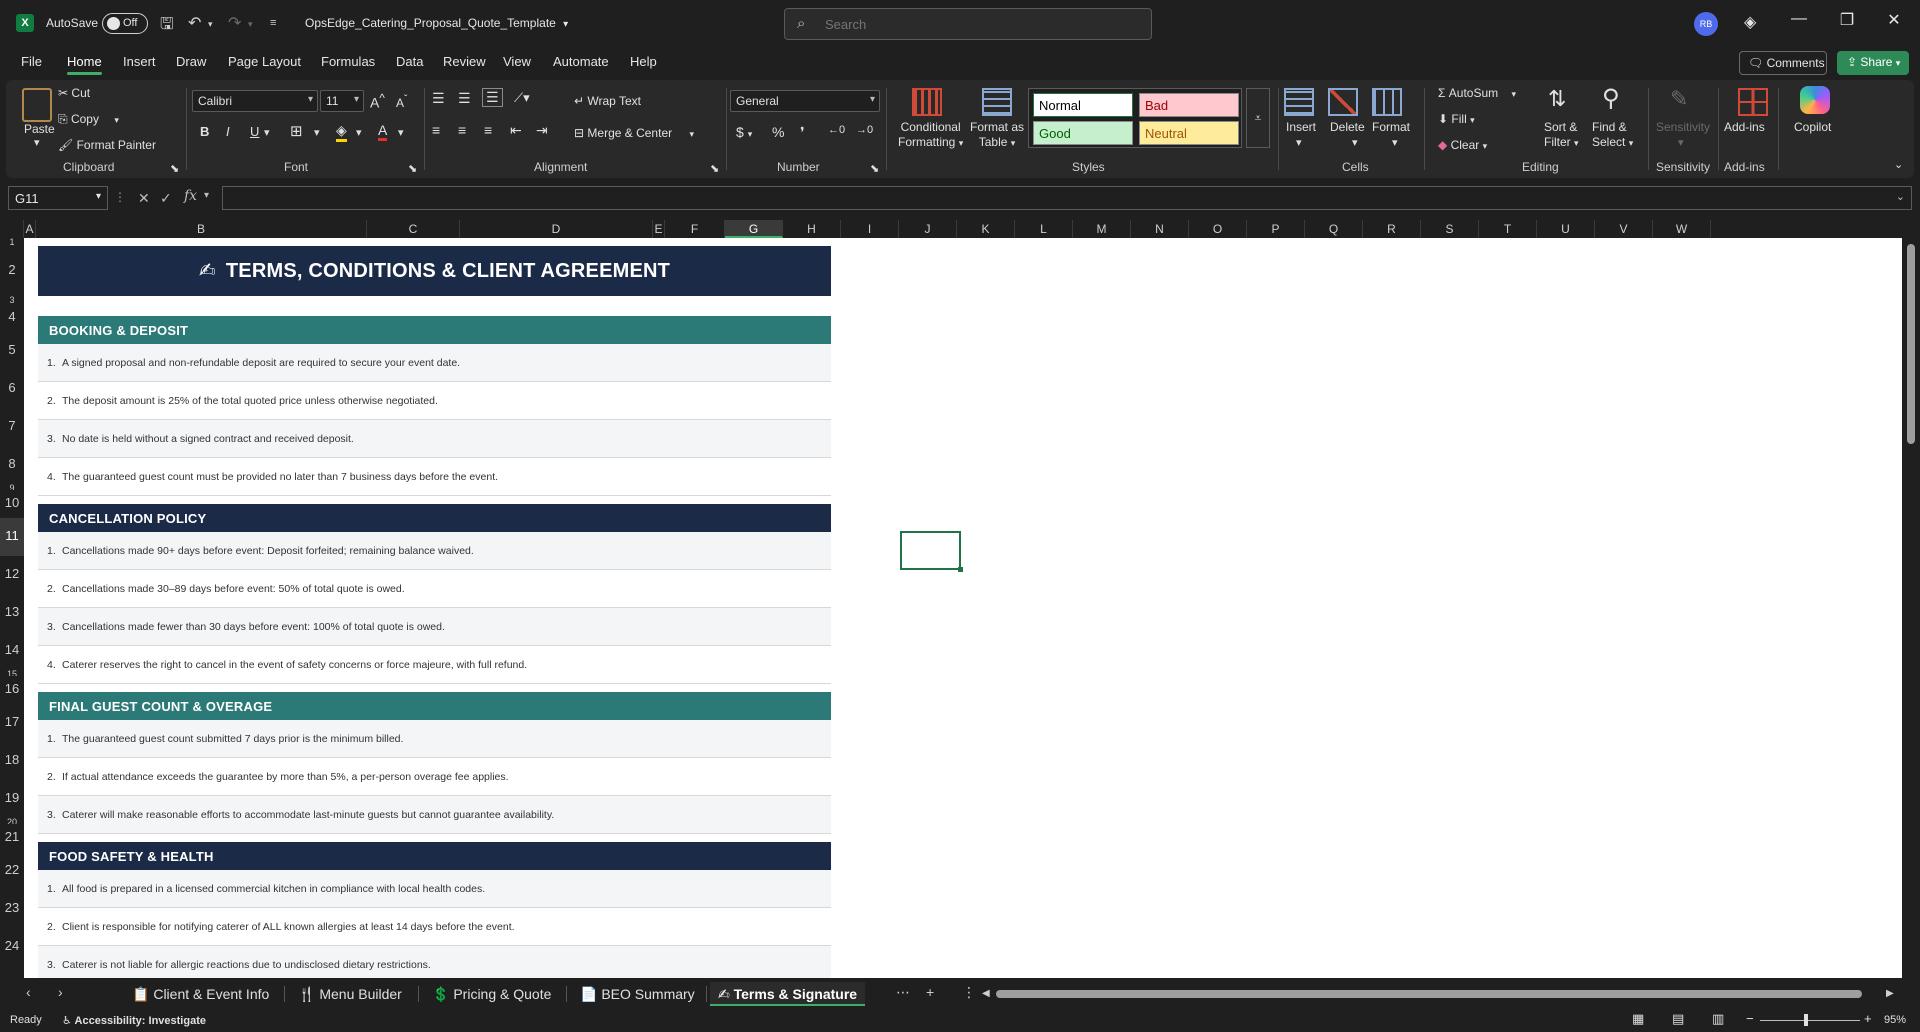 The image size is (1920, 1032). Describe the element at coordinates (1450, 229) in the screenshot. I see `column-header-s: S` at that location.